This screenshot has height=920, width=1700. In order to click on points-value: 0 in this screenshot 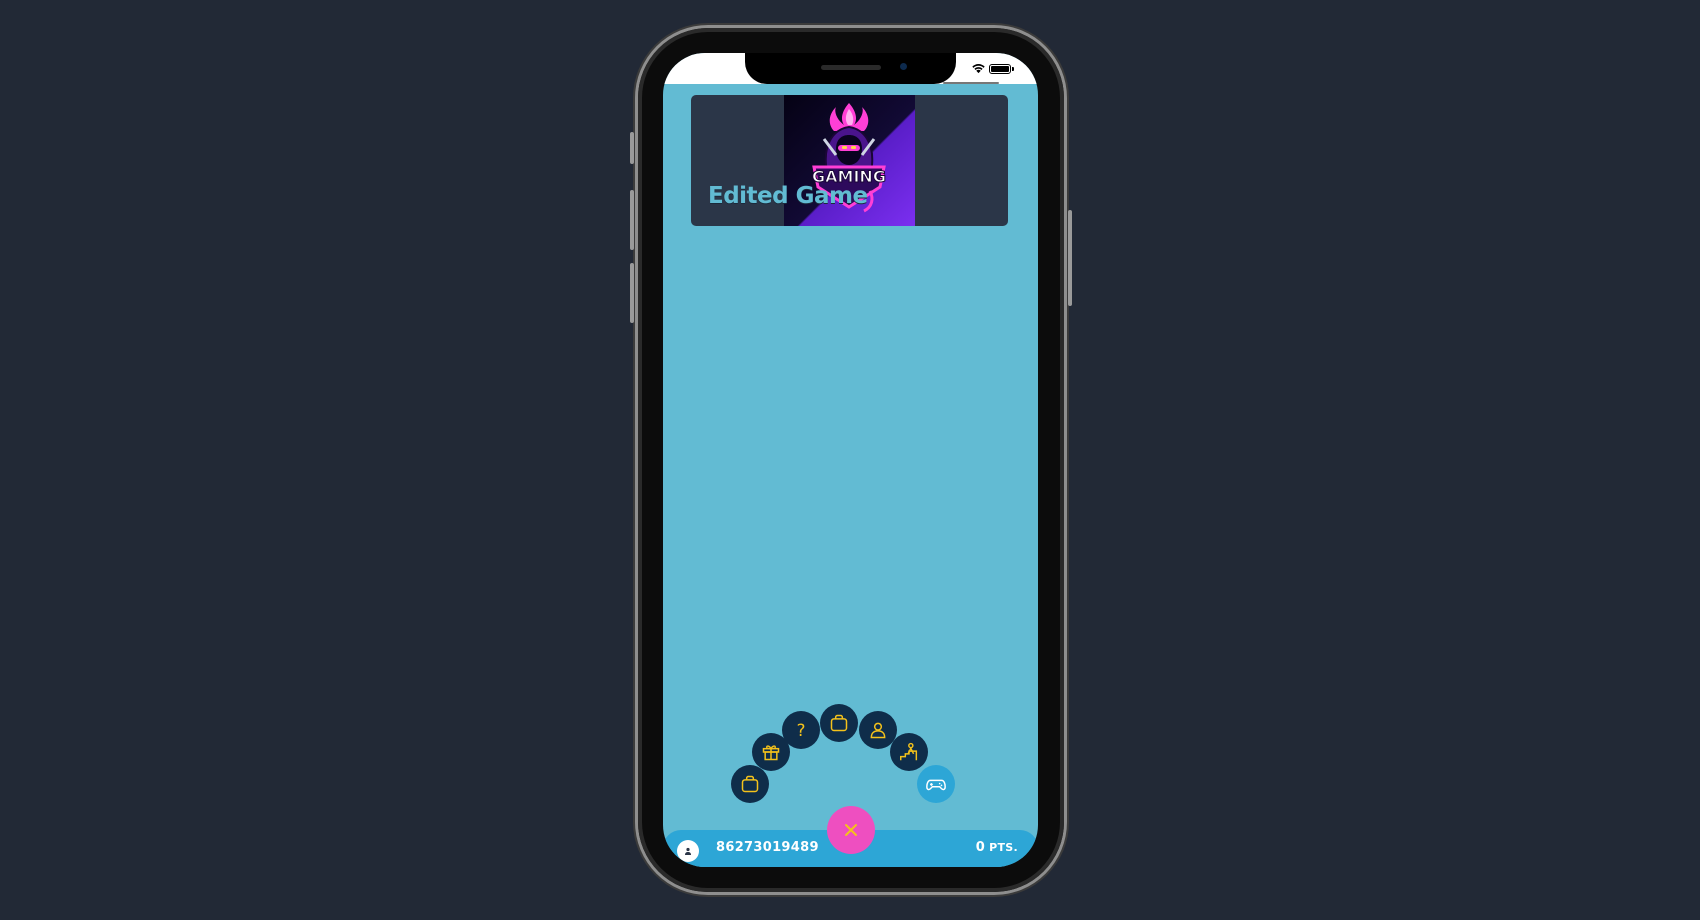, I will do `click(980, 847)`.